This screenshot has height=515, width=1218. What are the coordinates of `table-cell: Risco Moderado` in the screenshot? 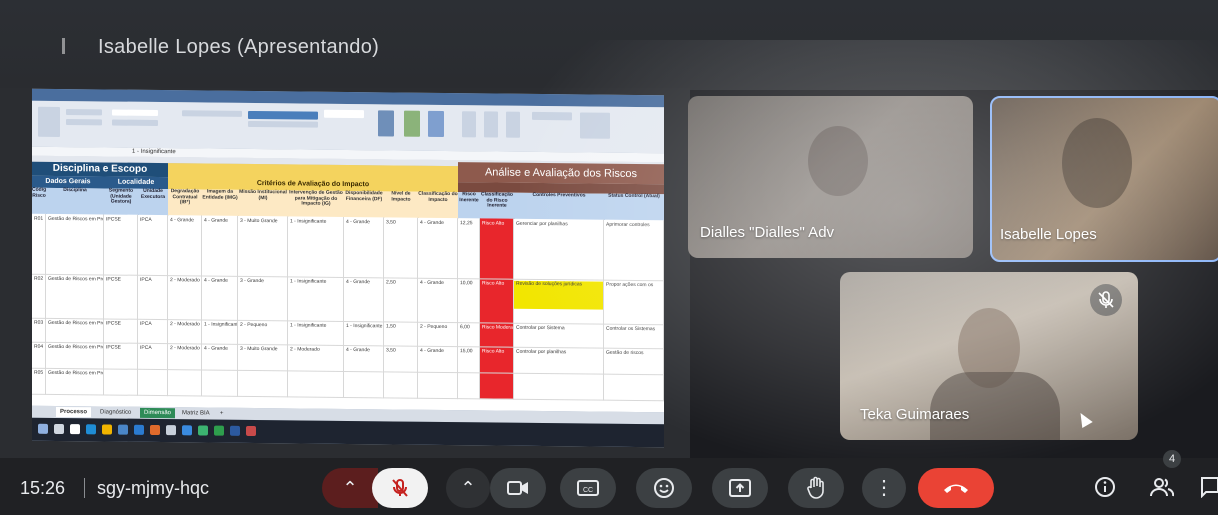 It's located at (497, 335).